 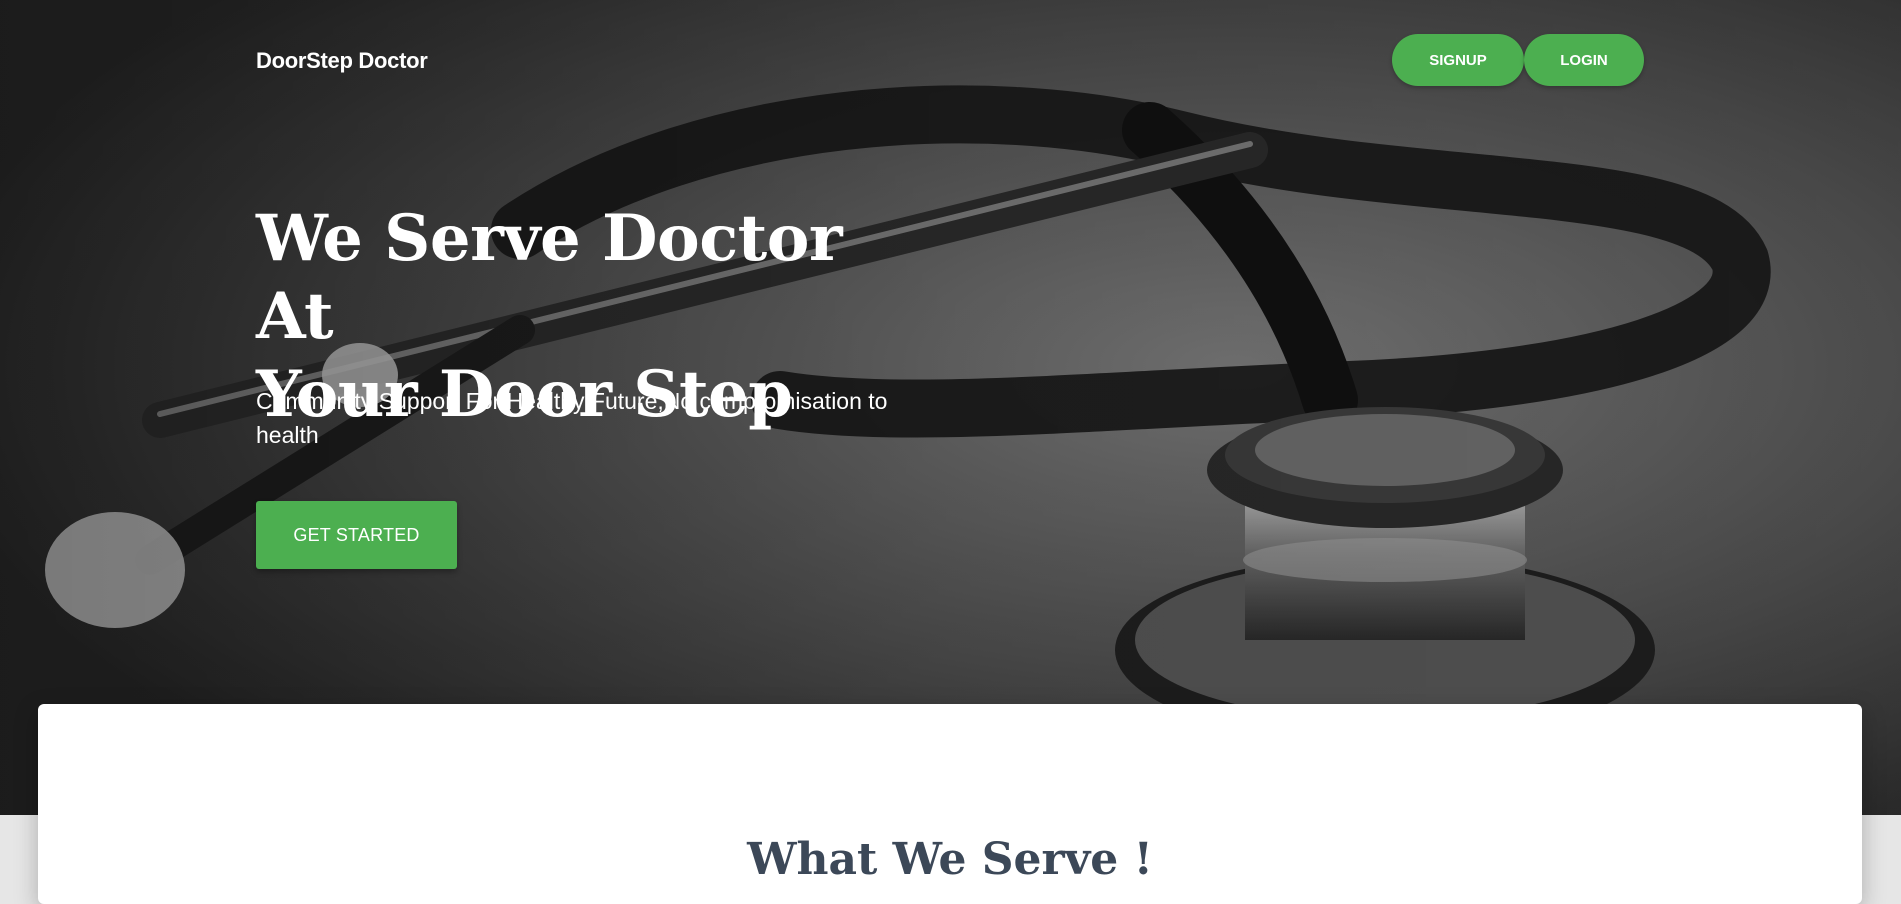 I want to click on hero-title-line-1: We Serve Doctor At, so click(x=549, y=277).